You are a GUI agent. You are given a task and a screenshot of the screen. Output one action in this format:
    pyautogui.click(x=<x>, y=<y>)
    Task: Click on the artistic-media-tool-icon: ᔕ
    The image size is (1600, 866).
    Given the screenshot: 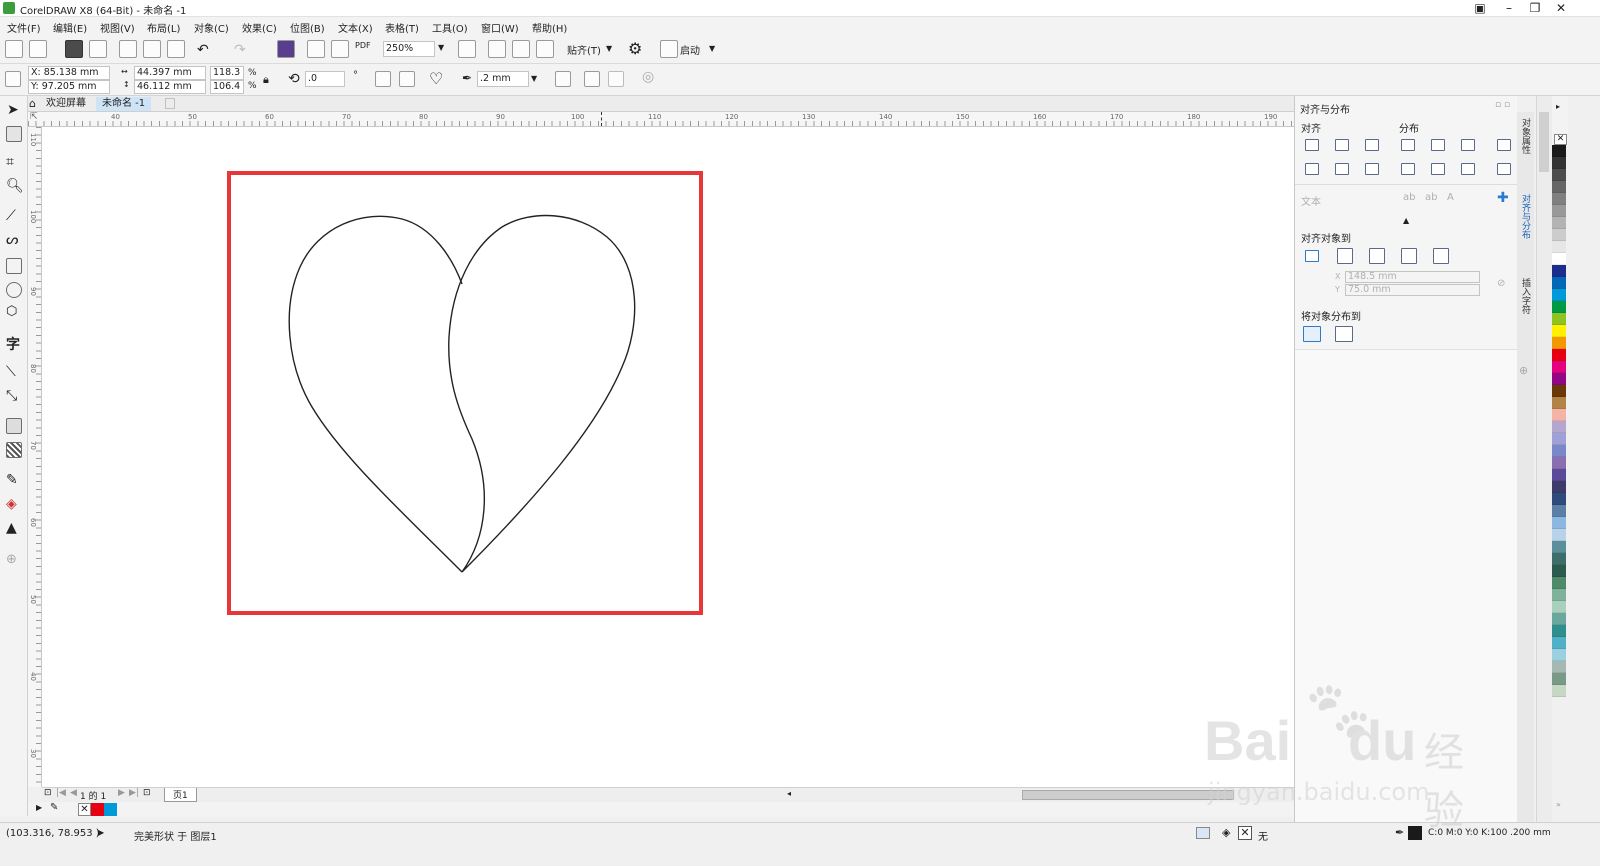 What is the action you would take?
    pyautogui.click(x=12, y=240)
    